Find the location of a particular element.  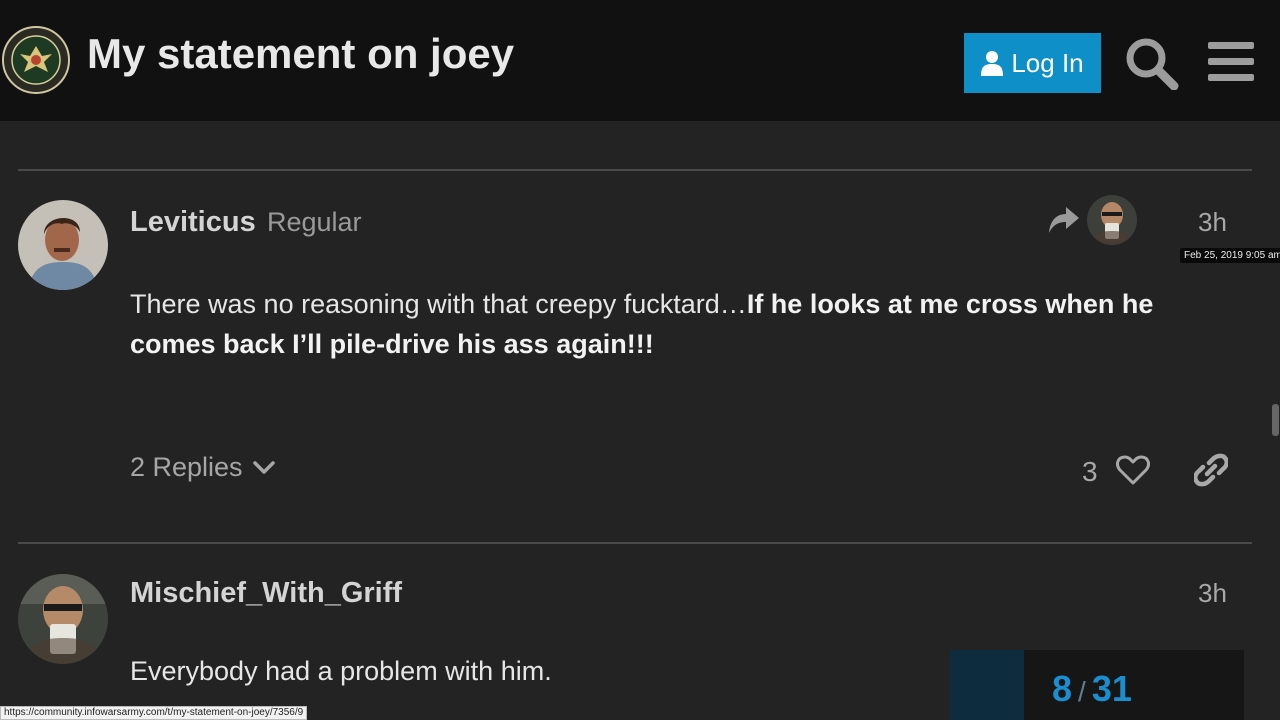

scrollbar-thumb is located at coordinates (1275, 420).